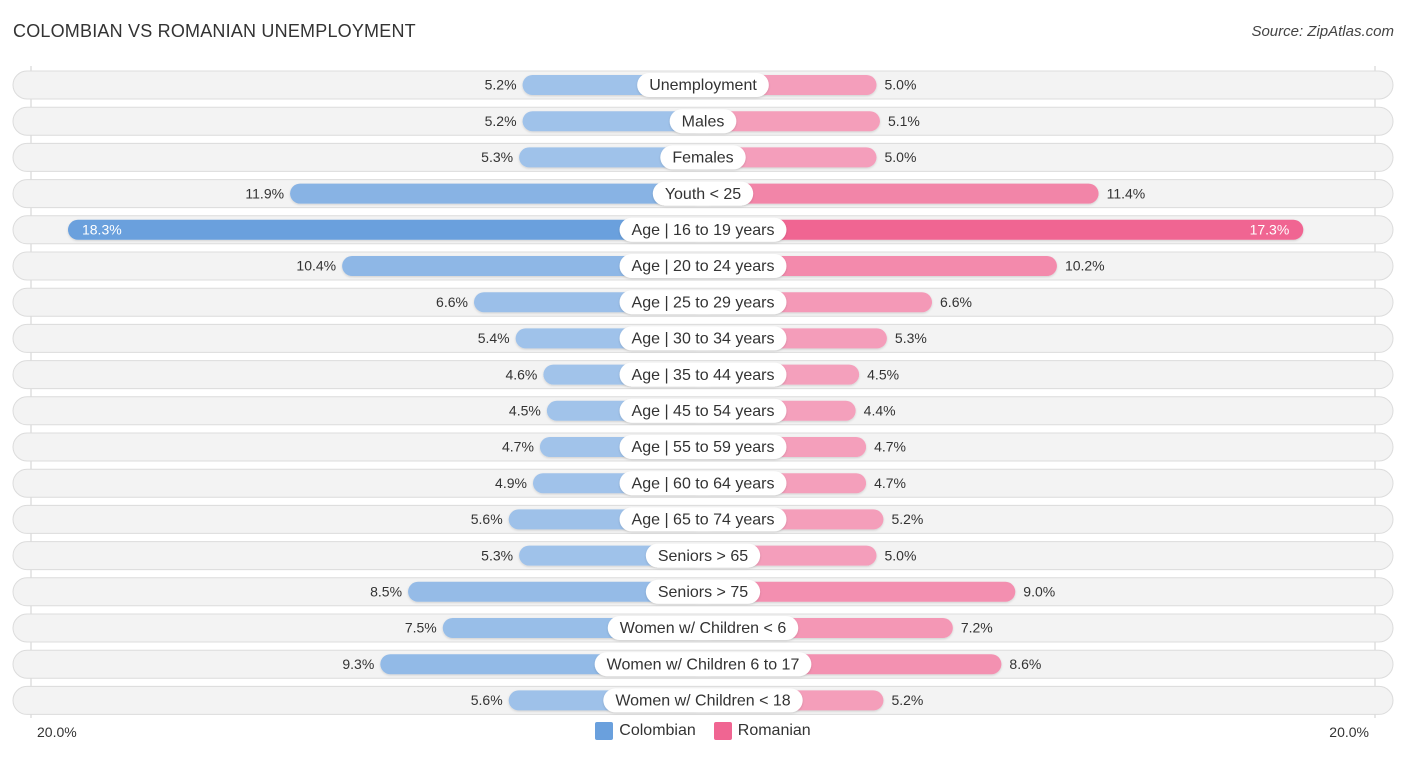 This screenshot has width=1406, height=757. I want to click on value-label-romanian: 8.6%, so click(1025, 664).